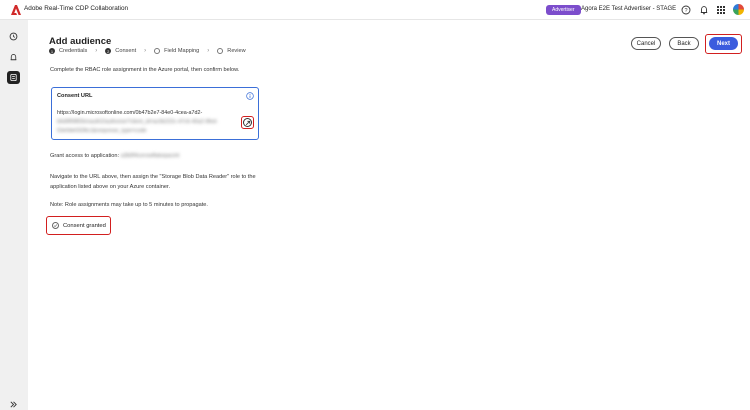 This screenshot has width=750, height=410. Describe the element at coordinates (738, 9) in the screenshot. I see `user-avatar` at that location.